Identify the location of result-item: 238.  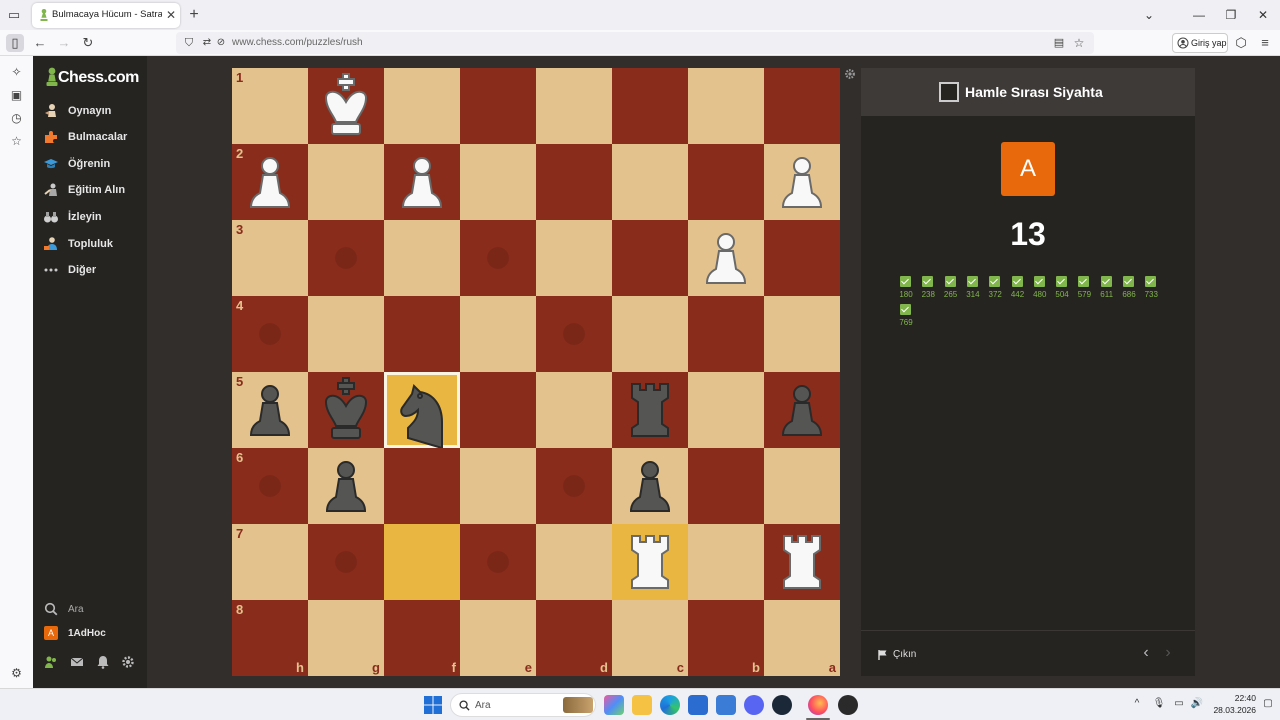
(928, 290).